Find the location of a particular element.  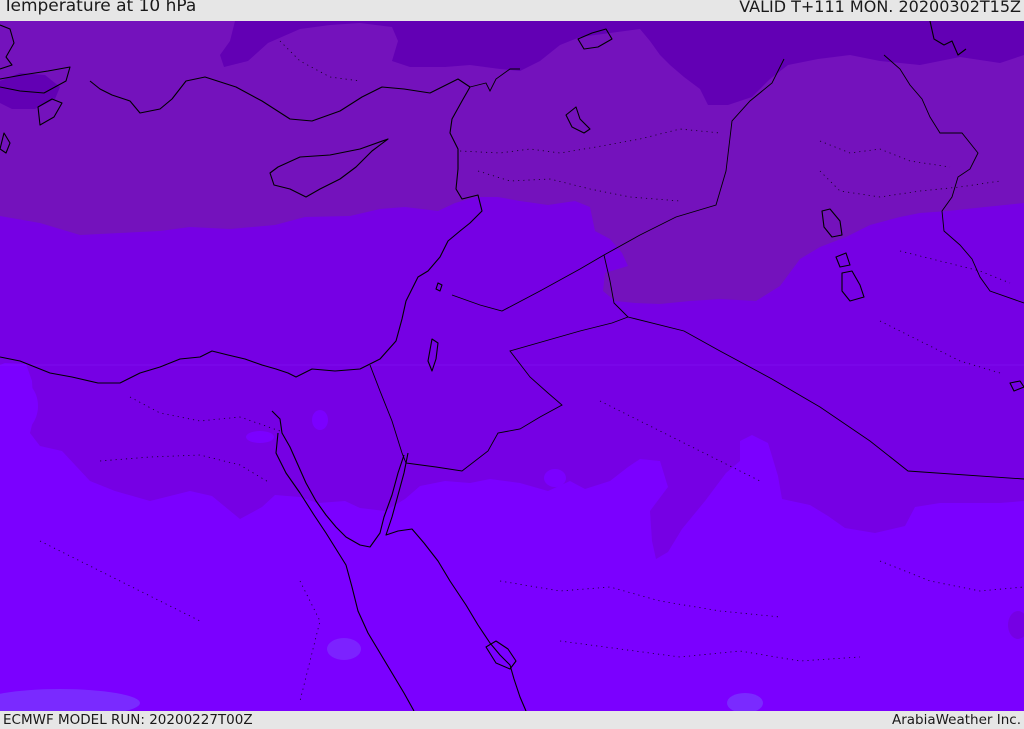

map-title: Temperature at 10 hPa is located at coordinates (100, 8).